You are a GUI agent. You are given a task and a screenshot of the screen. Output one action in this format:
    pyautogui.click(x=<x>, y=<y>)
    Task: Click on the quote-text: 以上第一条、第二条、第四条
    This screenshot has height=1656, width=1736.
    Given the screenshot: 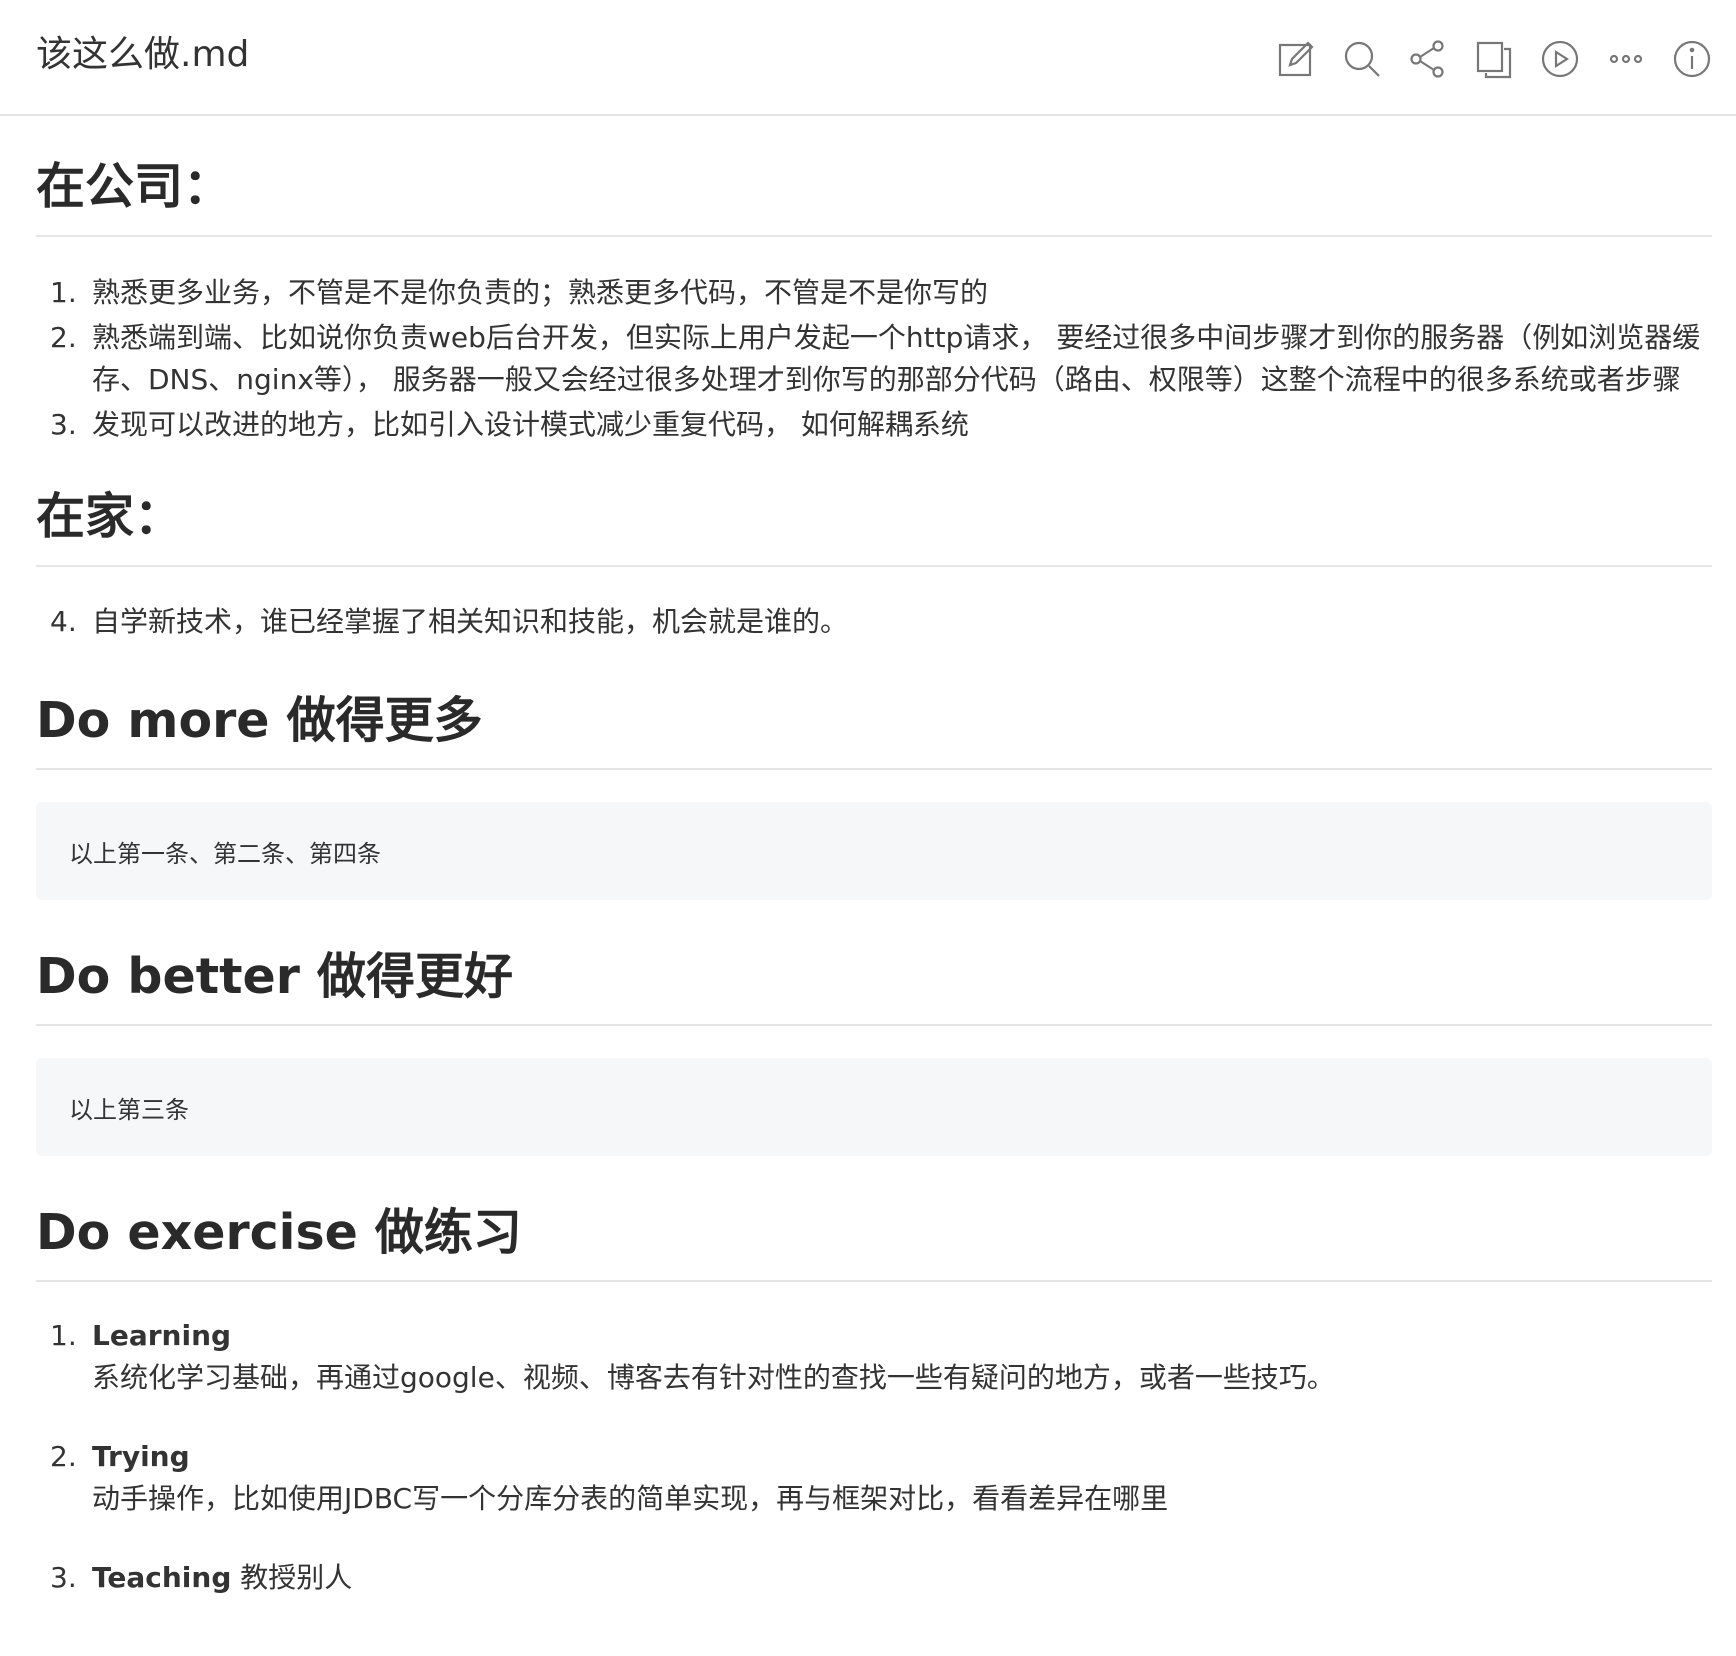 What is the action you would take?
    pyautogui.click(x=225, y=853)
    